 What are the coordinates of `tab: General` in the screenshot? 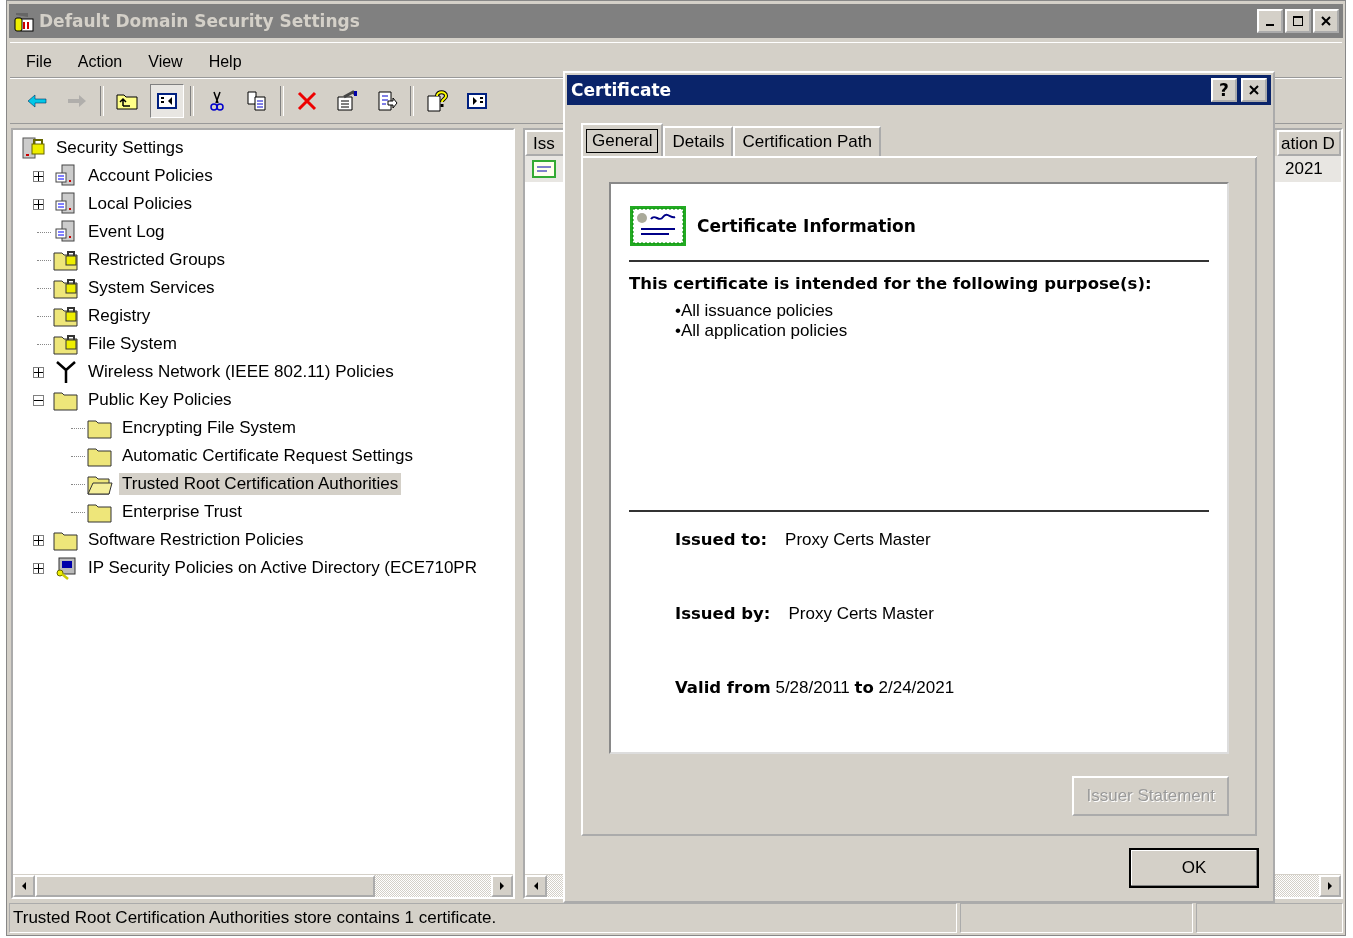 It's located at (622, 139).